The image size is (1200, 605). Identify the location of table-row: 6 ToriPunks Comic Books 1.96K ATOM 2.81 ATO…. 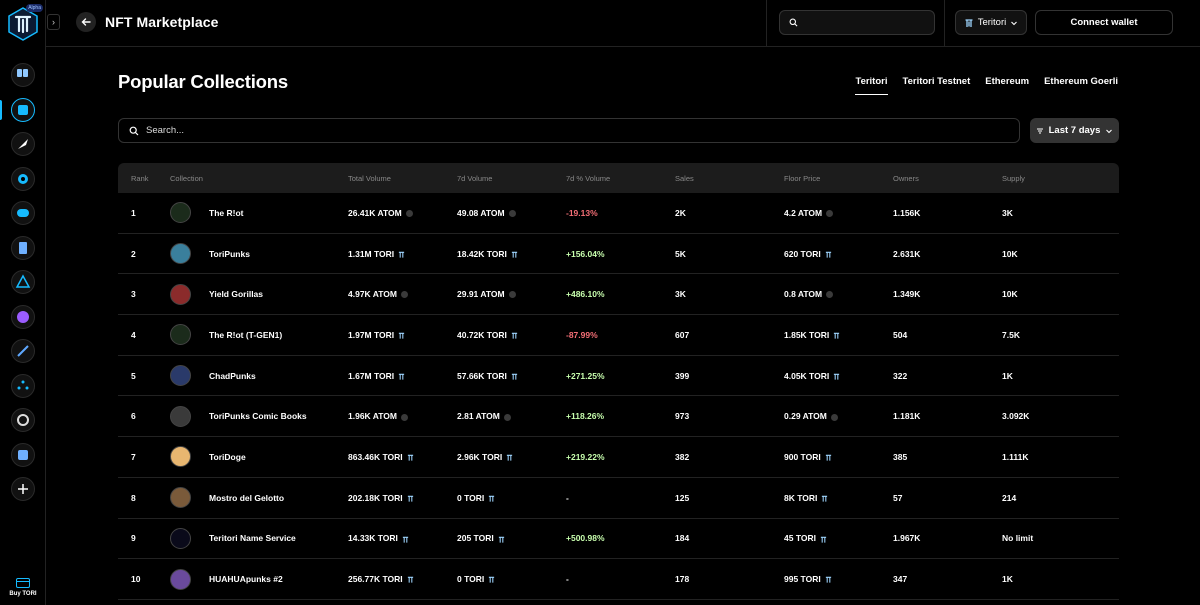
(618, 417).